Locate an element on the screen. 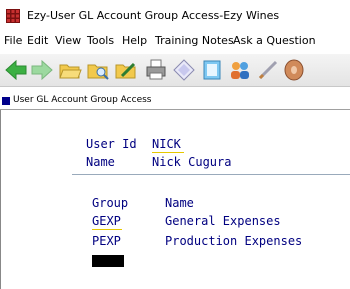 This screenshot has height=289, width=350. folder-edit-icon is located at coordinates (126, 70).